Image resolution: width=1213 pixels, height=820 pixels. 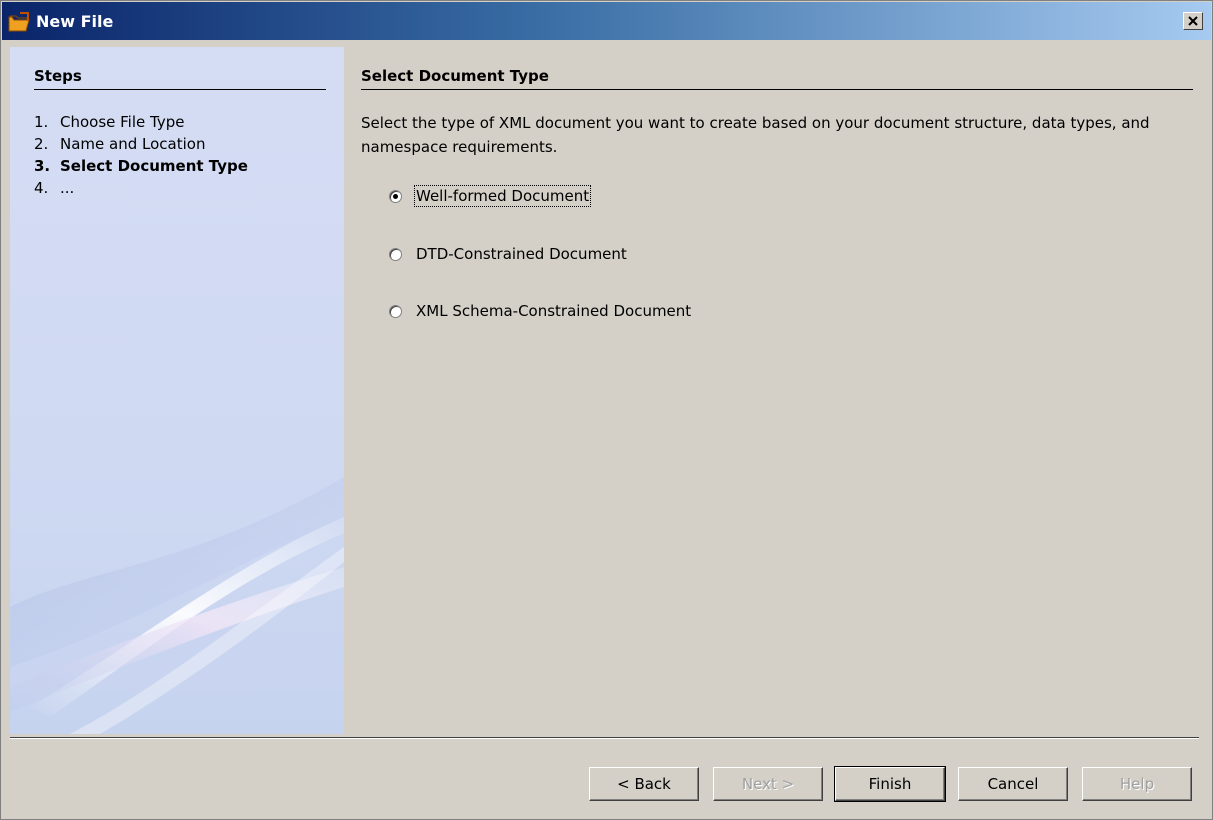 I want to click on radio-selected-dot, so click(x=395, y=196).